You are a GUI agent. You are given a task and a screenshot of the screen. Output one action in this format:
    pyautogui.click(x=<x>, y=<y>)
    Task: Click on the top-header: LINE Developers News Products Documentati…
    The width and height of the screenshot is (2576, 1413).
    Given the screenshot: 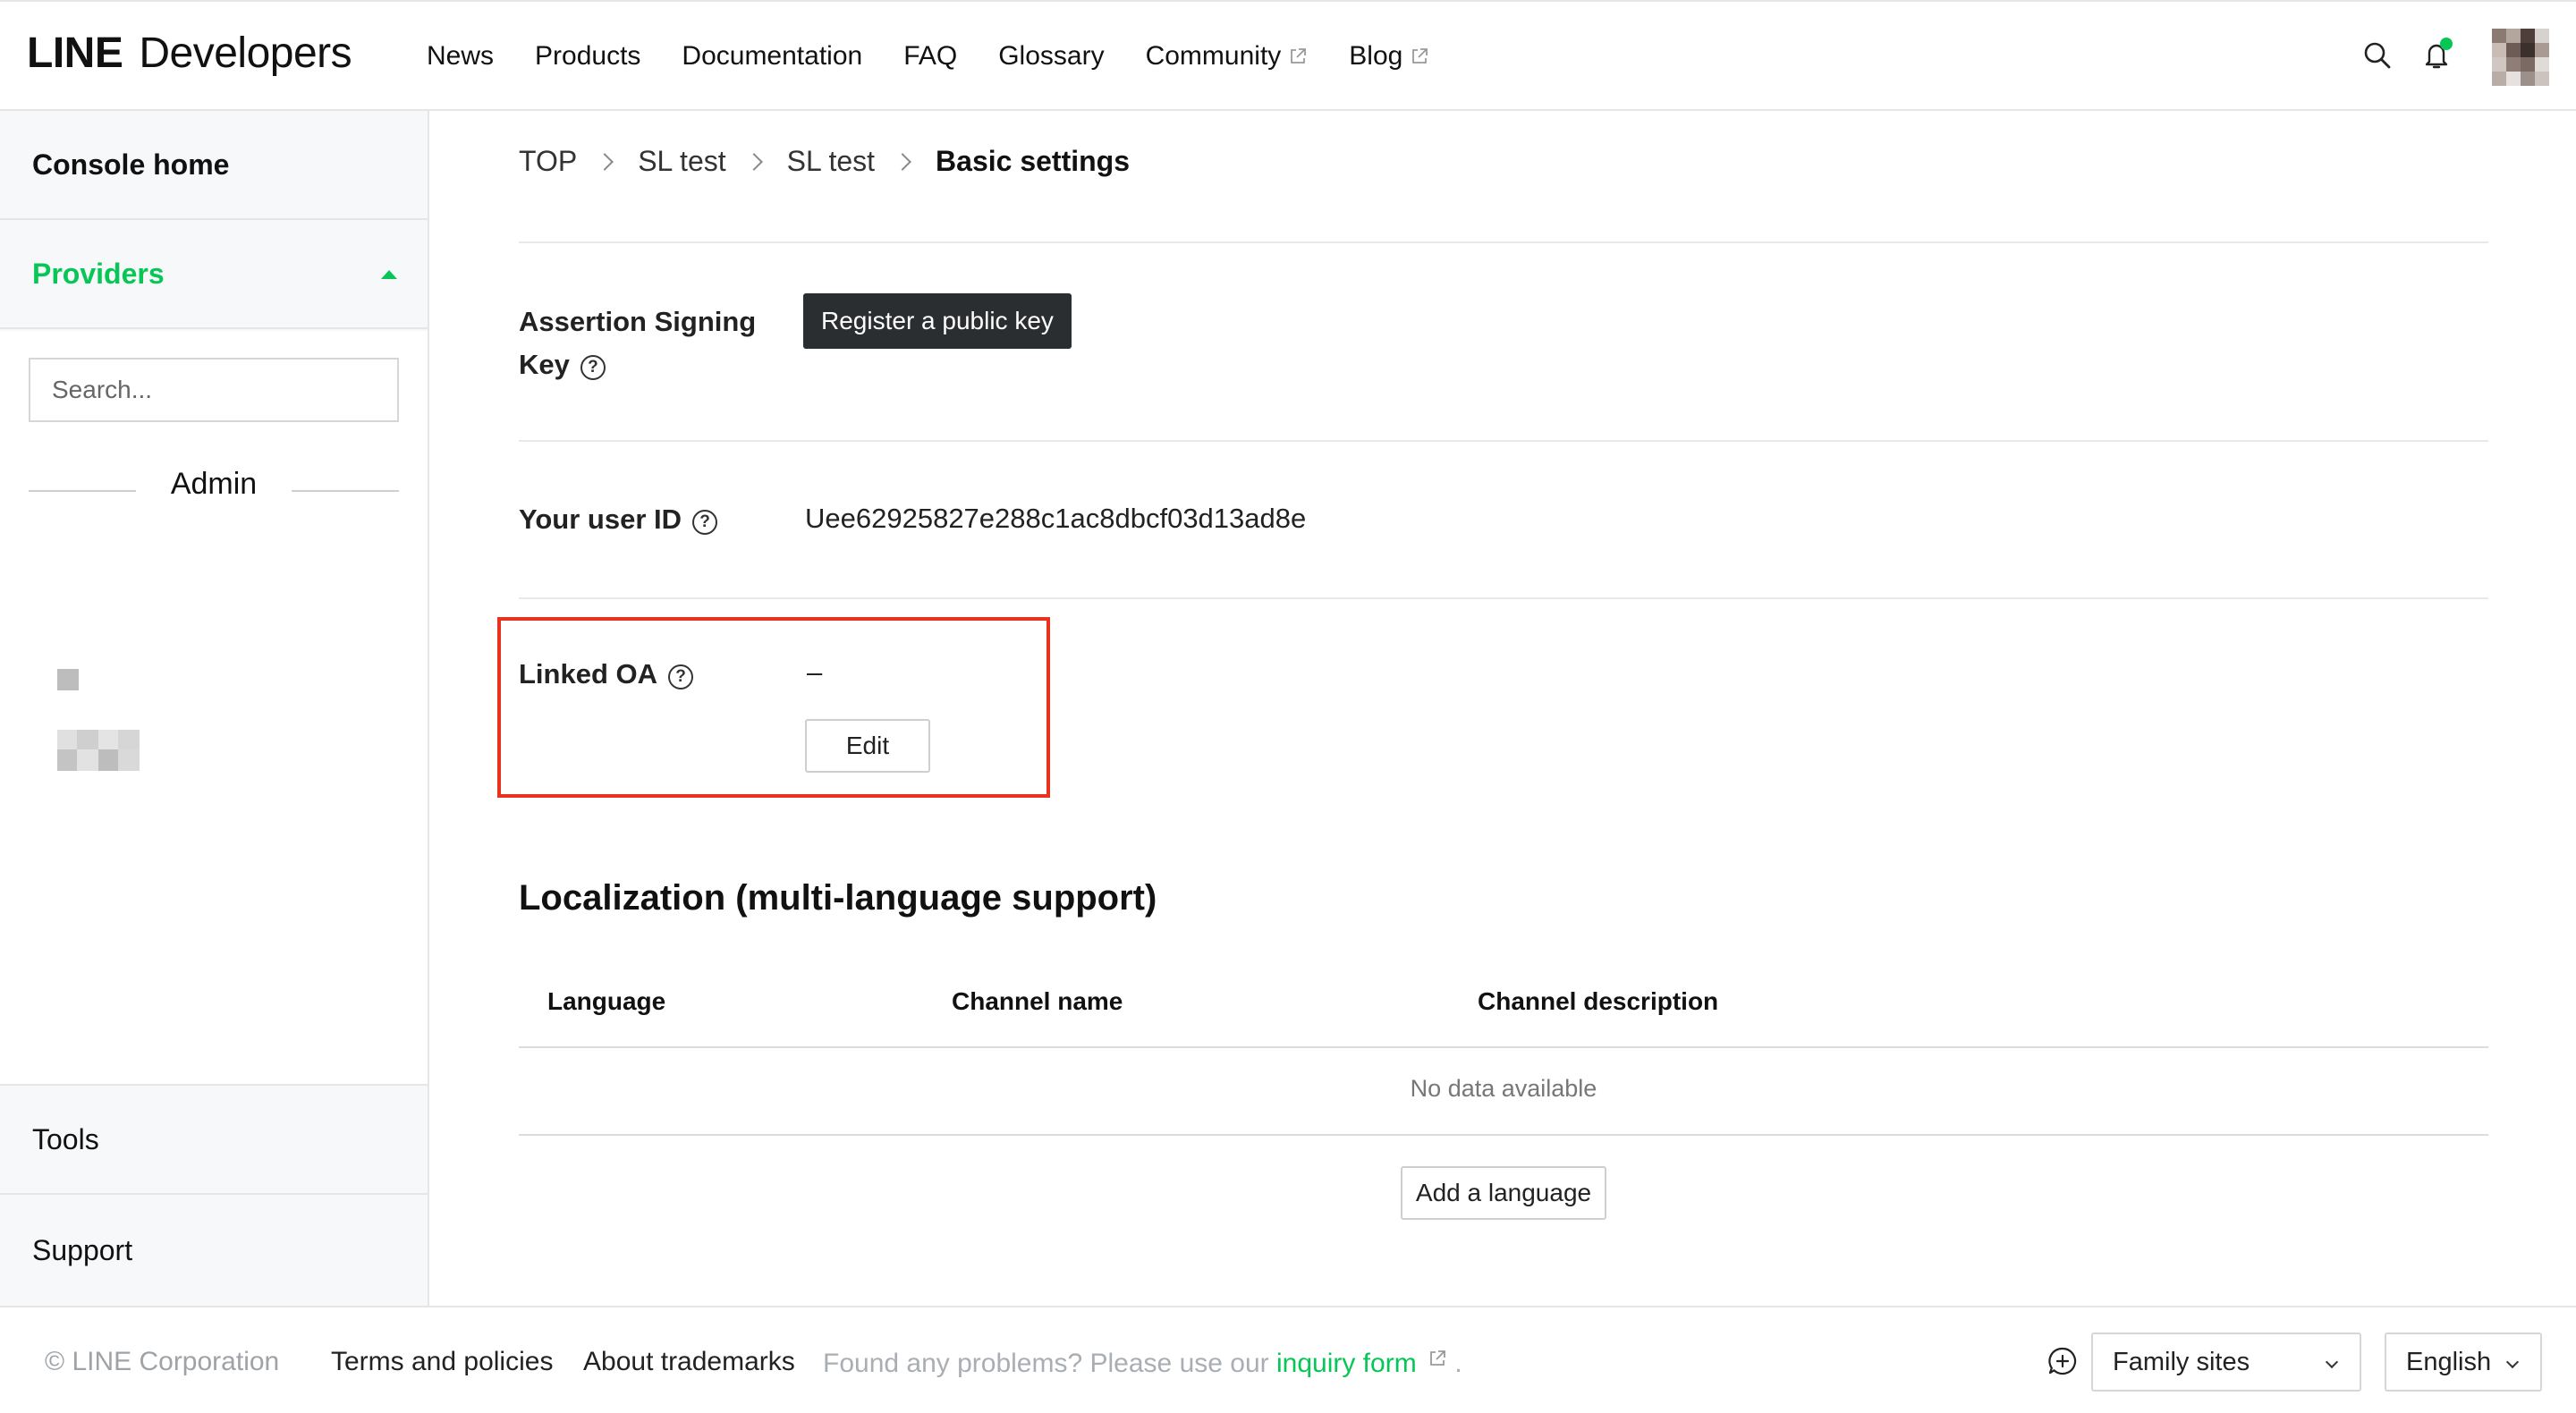 What is the action you would take?
    pyautogui.click(x=1288, y=55)
    